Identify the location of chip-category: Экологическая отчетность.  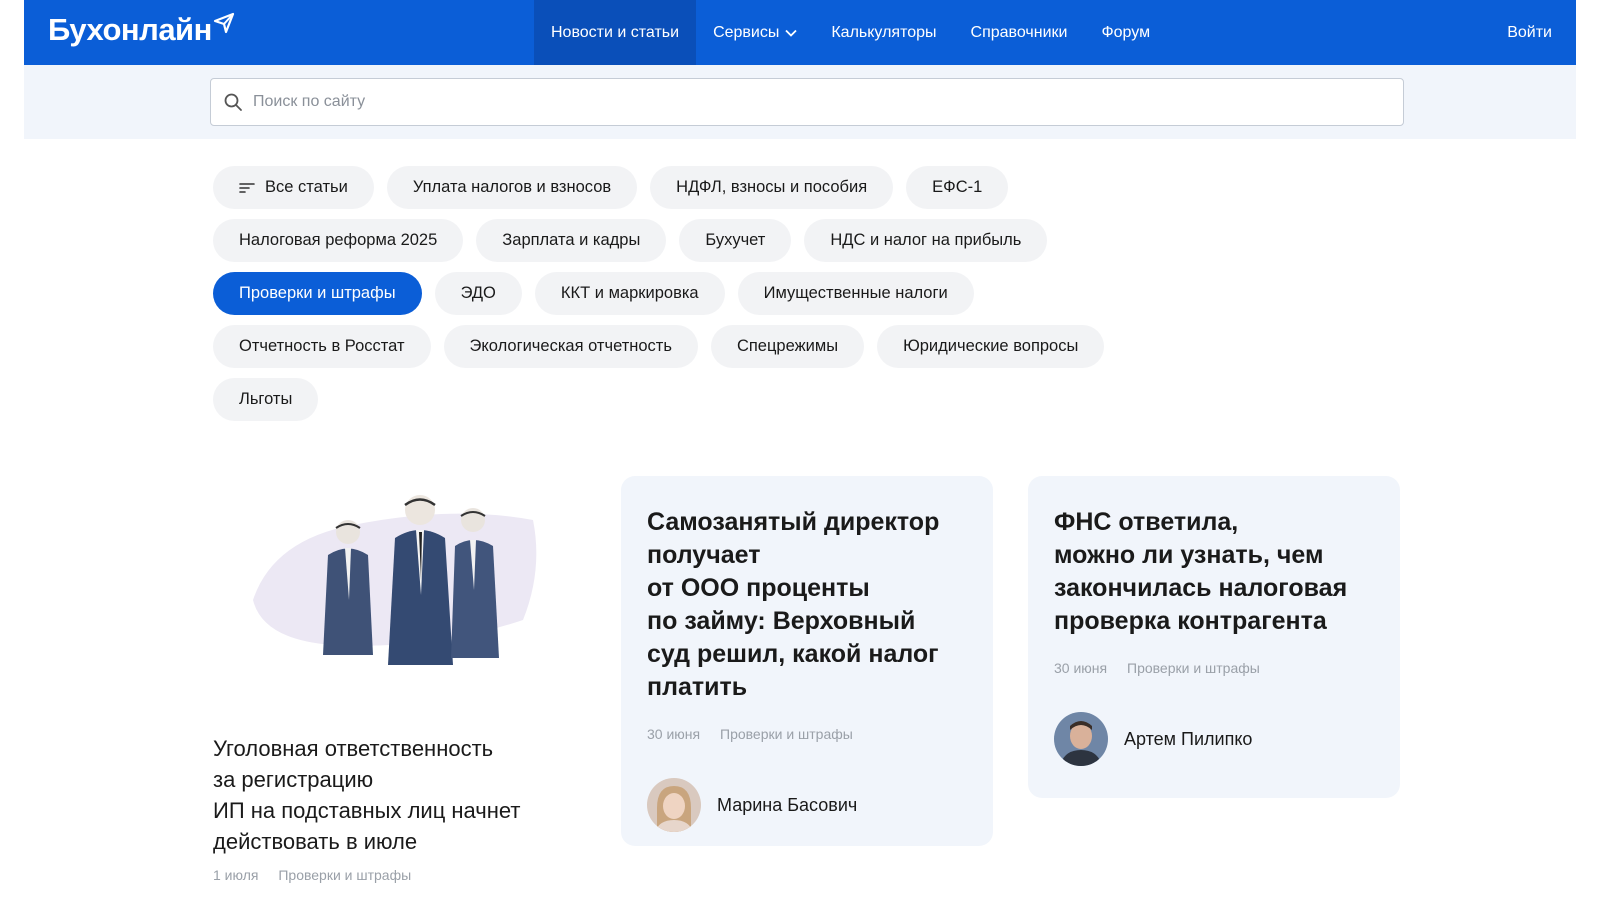
(570, 346).